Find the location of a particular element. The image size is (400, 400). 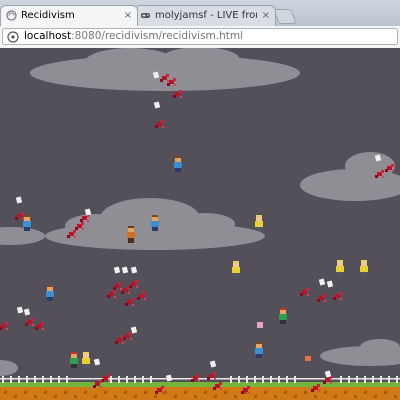

tab-recidivism: Recidivism × is located at coordinates (69, 15).